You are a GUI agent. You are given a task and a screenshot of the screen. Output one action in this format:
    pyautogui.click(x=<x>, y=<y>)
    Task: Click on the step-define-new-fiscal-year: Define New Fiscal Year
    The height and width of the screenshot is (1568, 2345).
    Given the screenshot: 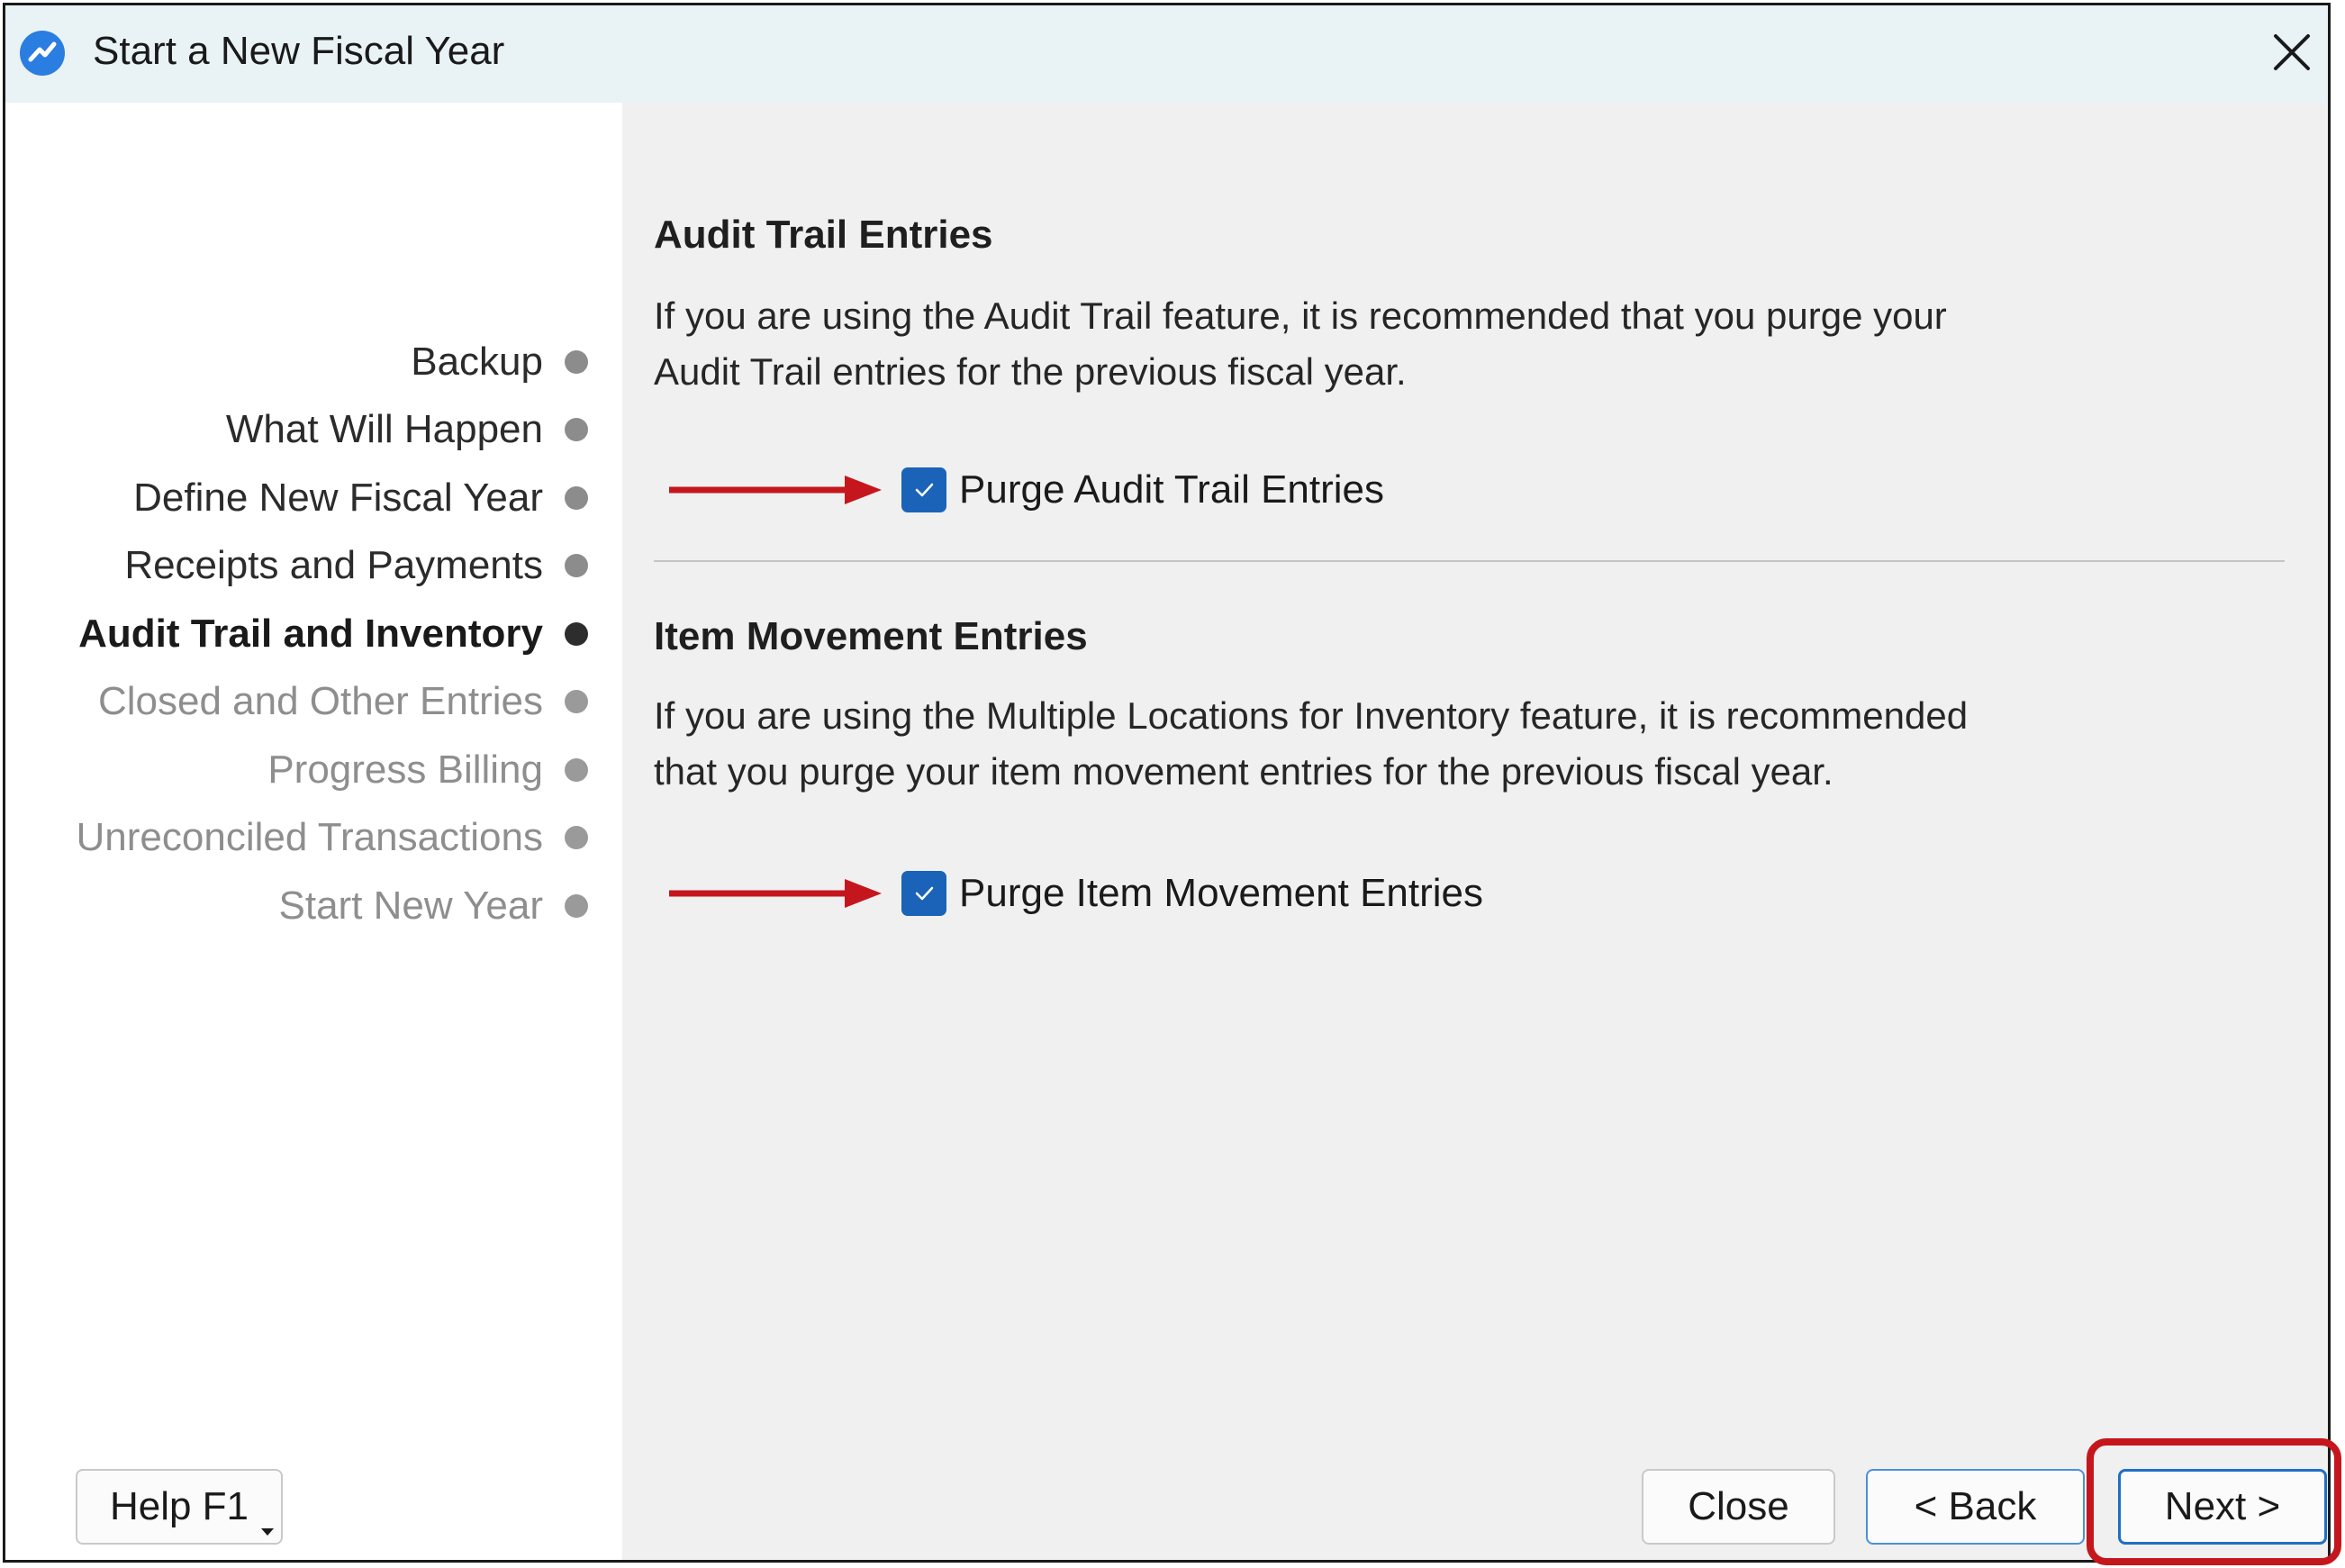 What is the action you would take?
    pyautogui.click(x=332, y=498)
    